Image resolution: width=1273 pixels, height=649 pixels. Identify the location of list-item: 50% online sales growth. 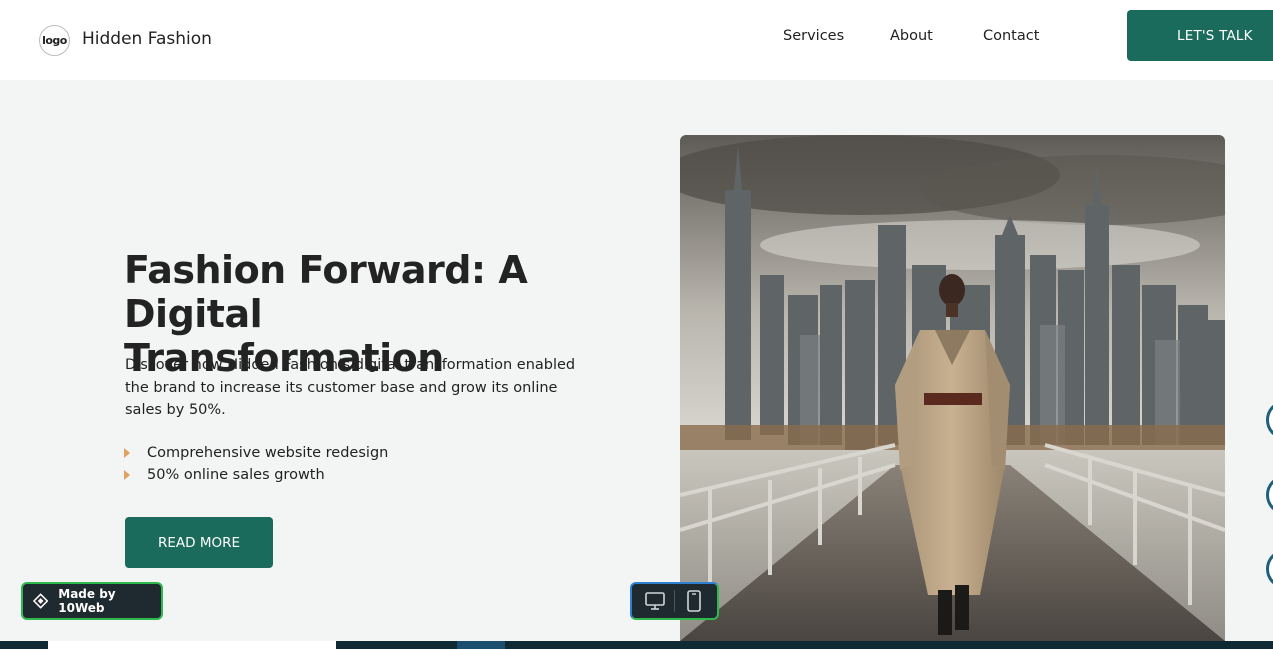
(256, 475).